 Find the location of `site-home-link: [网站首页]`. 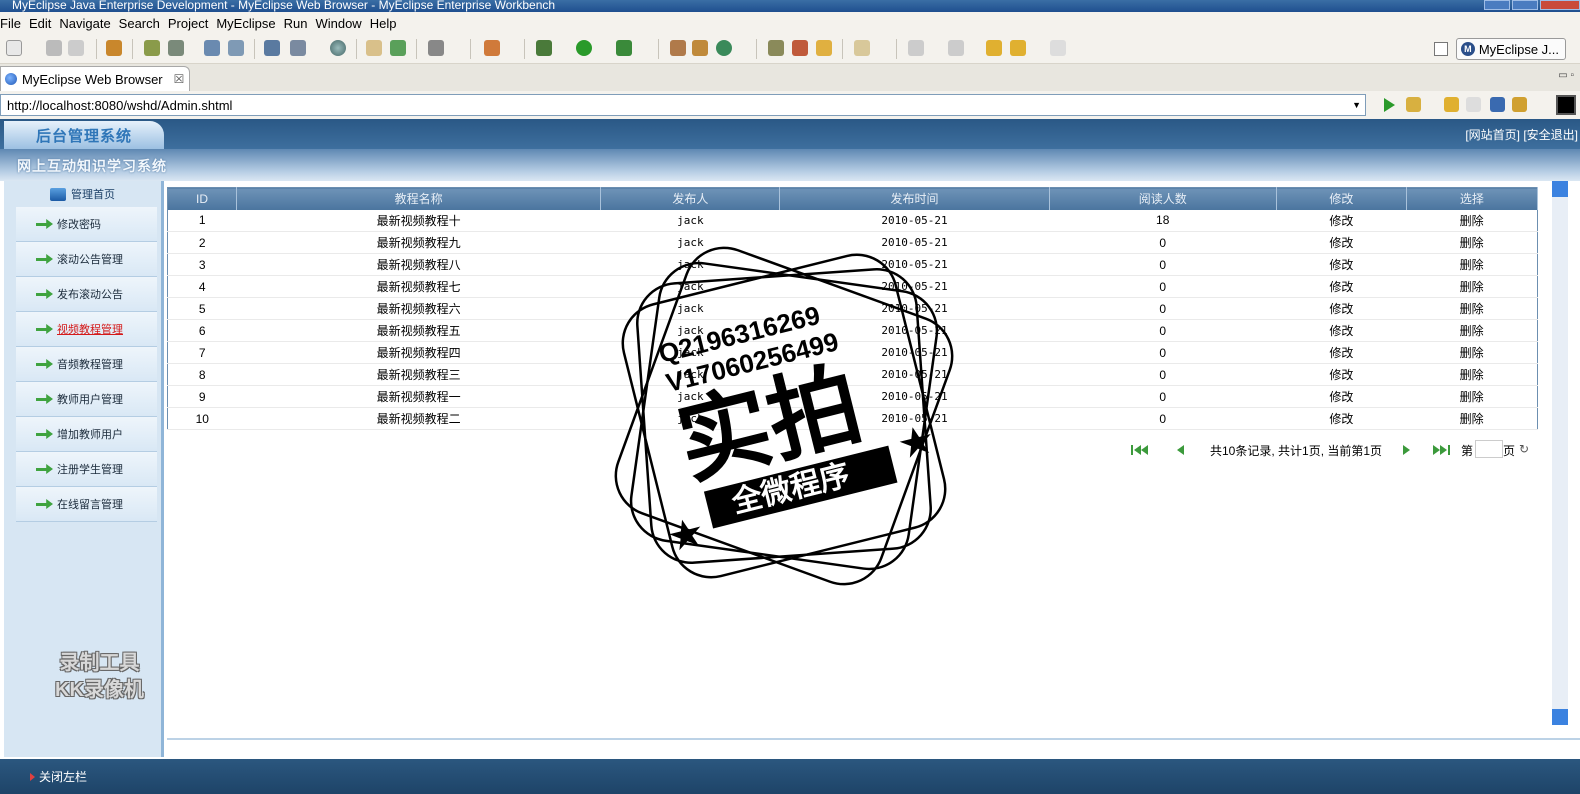

site-home-link: [网站首页] is located at coordinates (1492, 135).